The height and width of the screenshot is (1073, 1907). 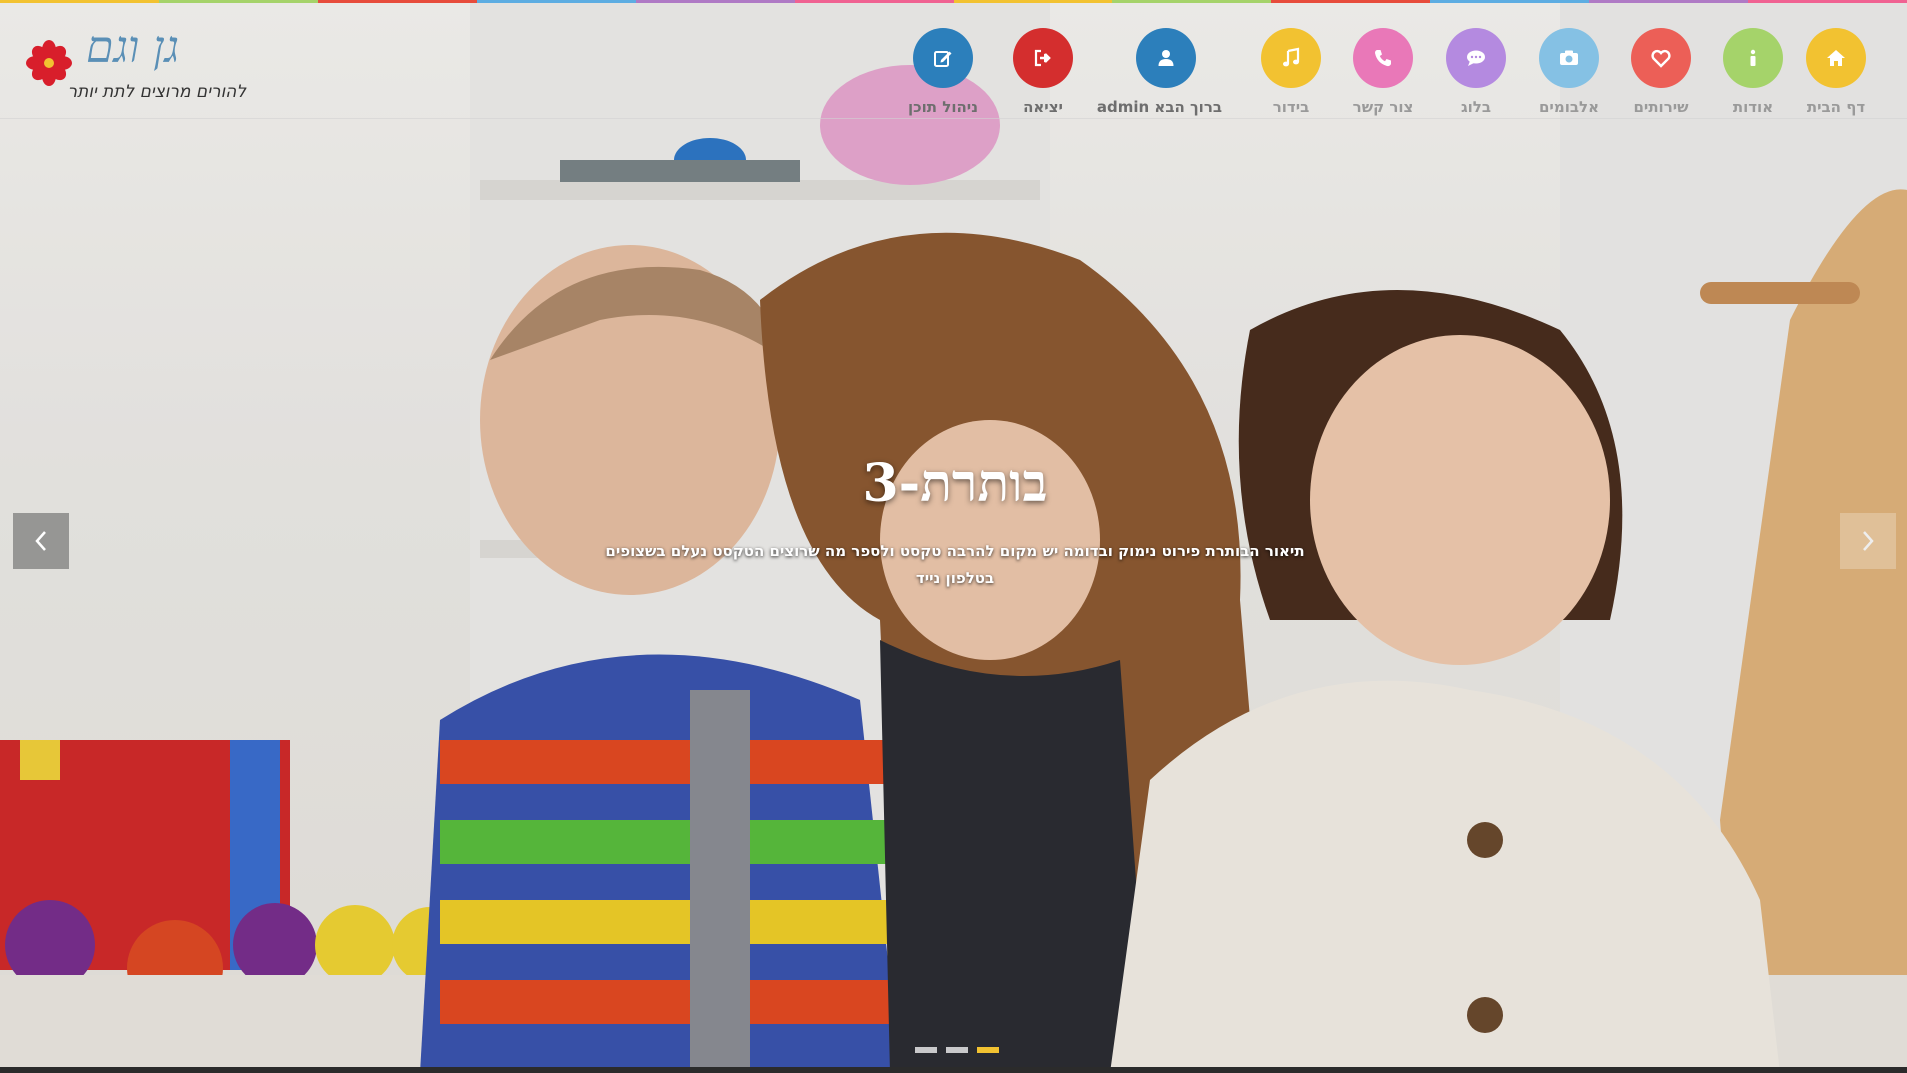 I want to click on nav-contact-circle, so click(x=1383, y=58).